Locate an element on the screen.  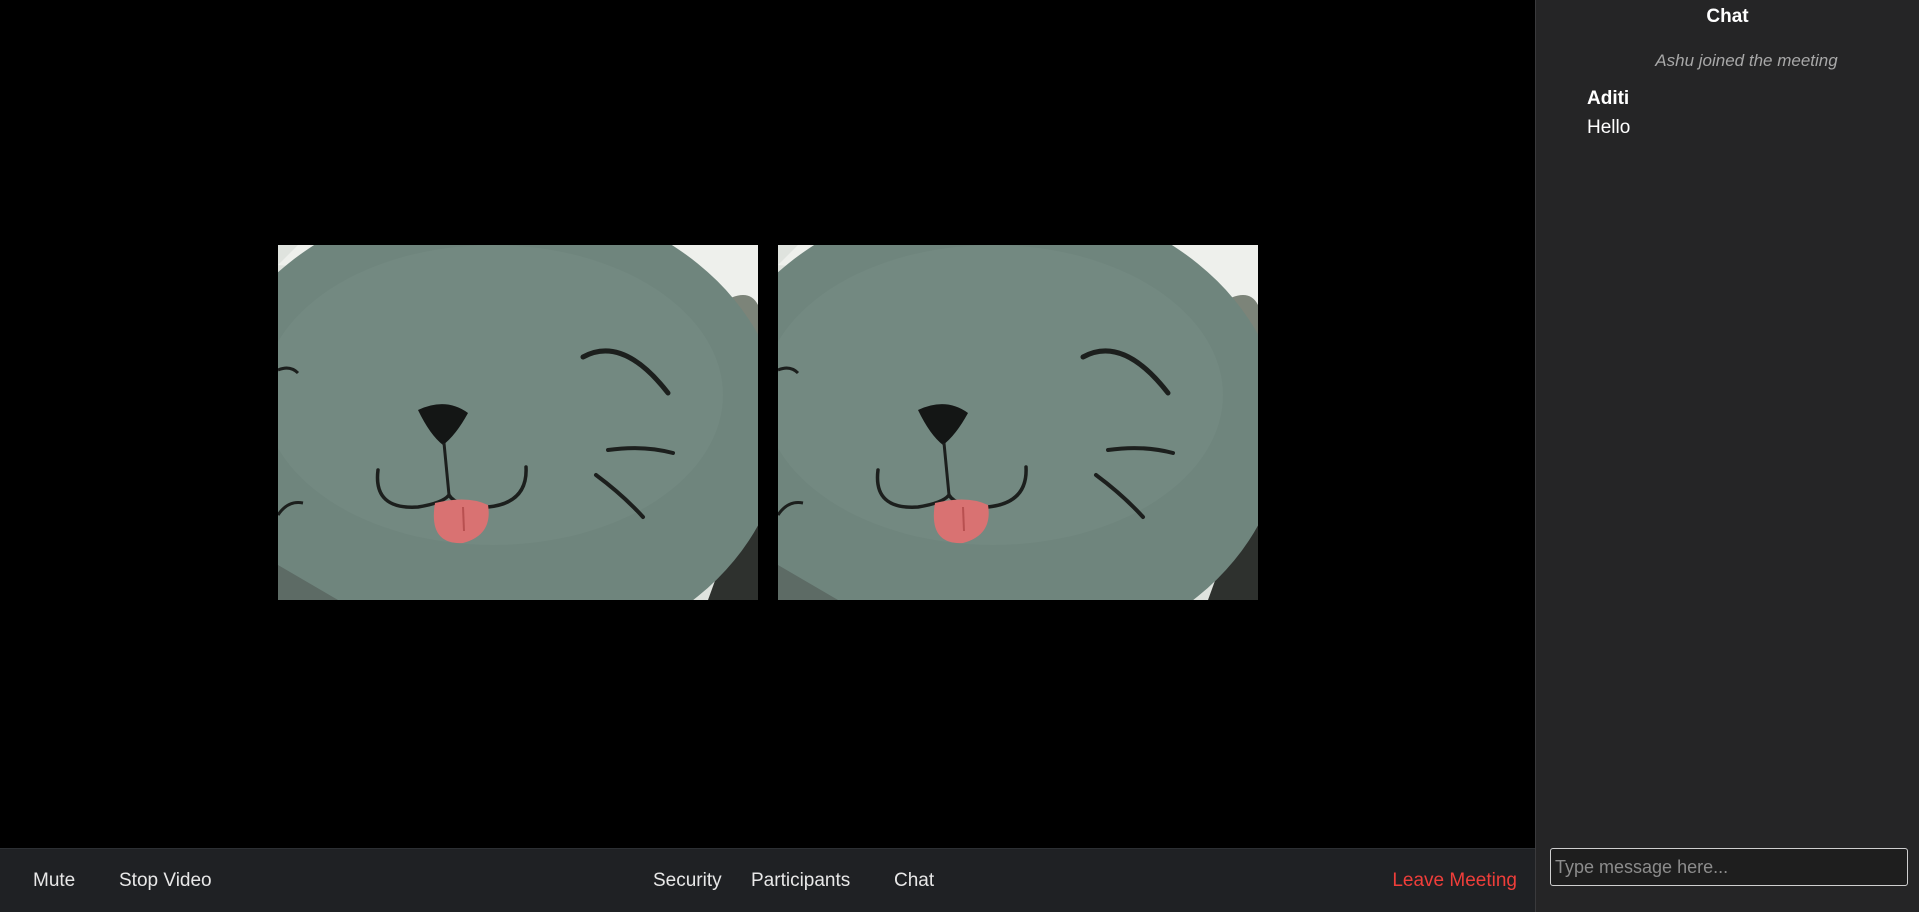
chat-title: Chat is located at coordinates (1727, 16).